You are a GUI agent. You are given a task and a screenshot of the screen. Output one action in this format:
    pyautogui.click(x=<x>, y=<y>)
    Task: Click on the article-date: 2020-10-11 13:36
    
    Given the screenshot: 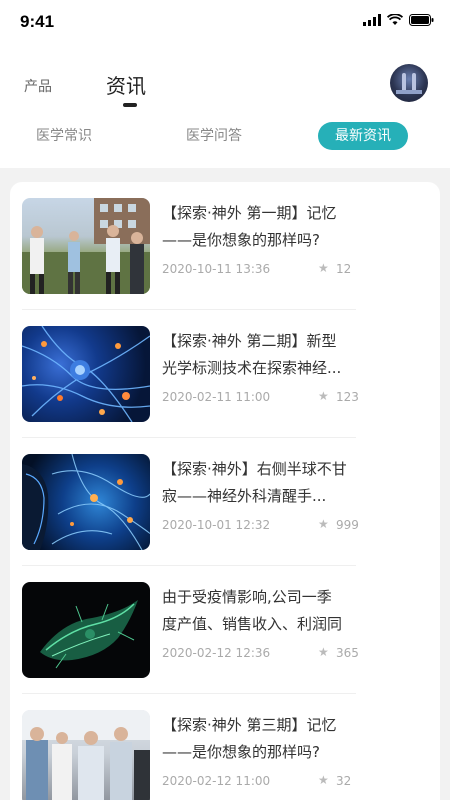 What is the action you would take?
    pyautogui.click(x=216, y=269)
    